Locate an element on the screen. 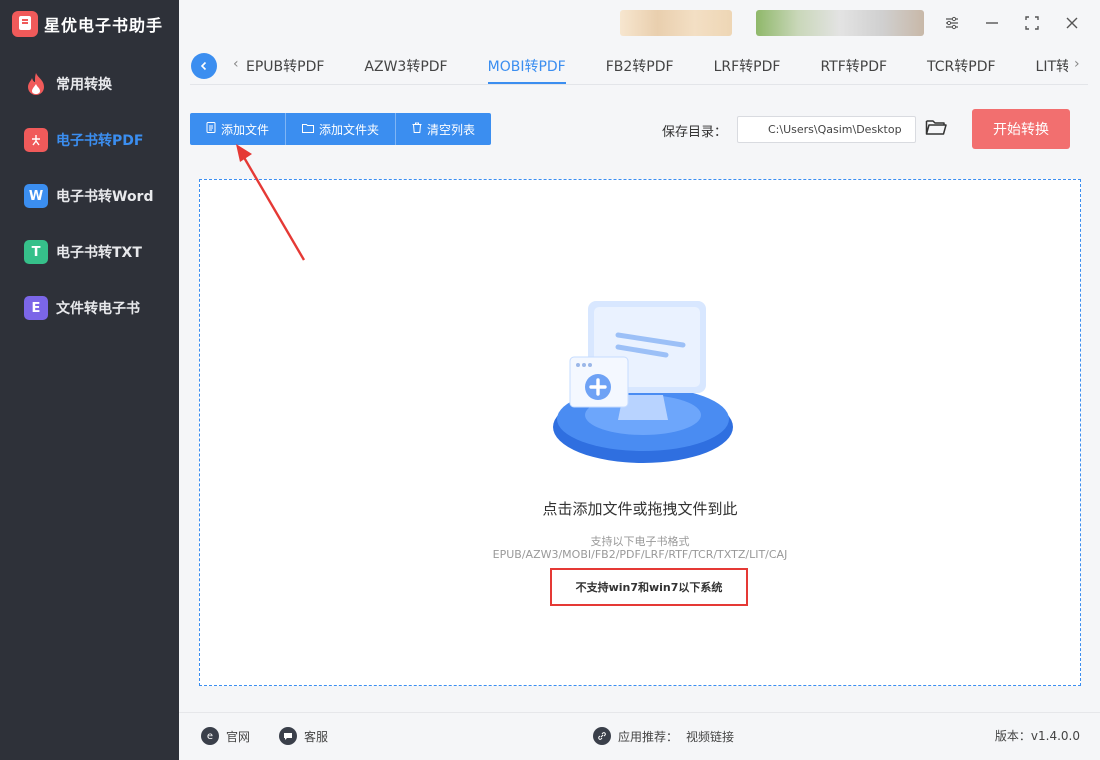 Image resolution: width=1100 pixels, height=760 pixels. sidebar-item-common: 常用转换 is located at coordinates (89, 84).